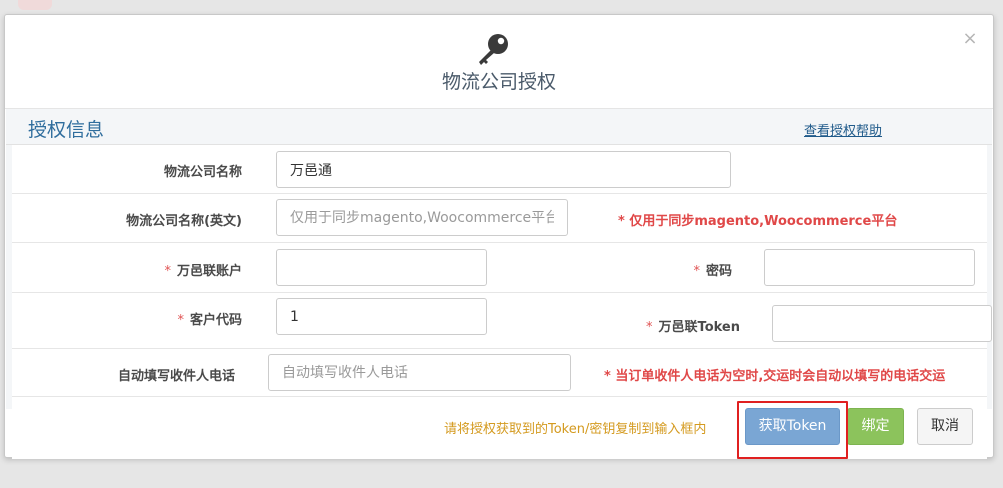 Image resolution: width=1003 pixels, height=488 pixels. Describe the element at coordinates (970, 39) in the screenshot. I see `close-icon: ×` at that location.